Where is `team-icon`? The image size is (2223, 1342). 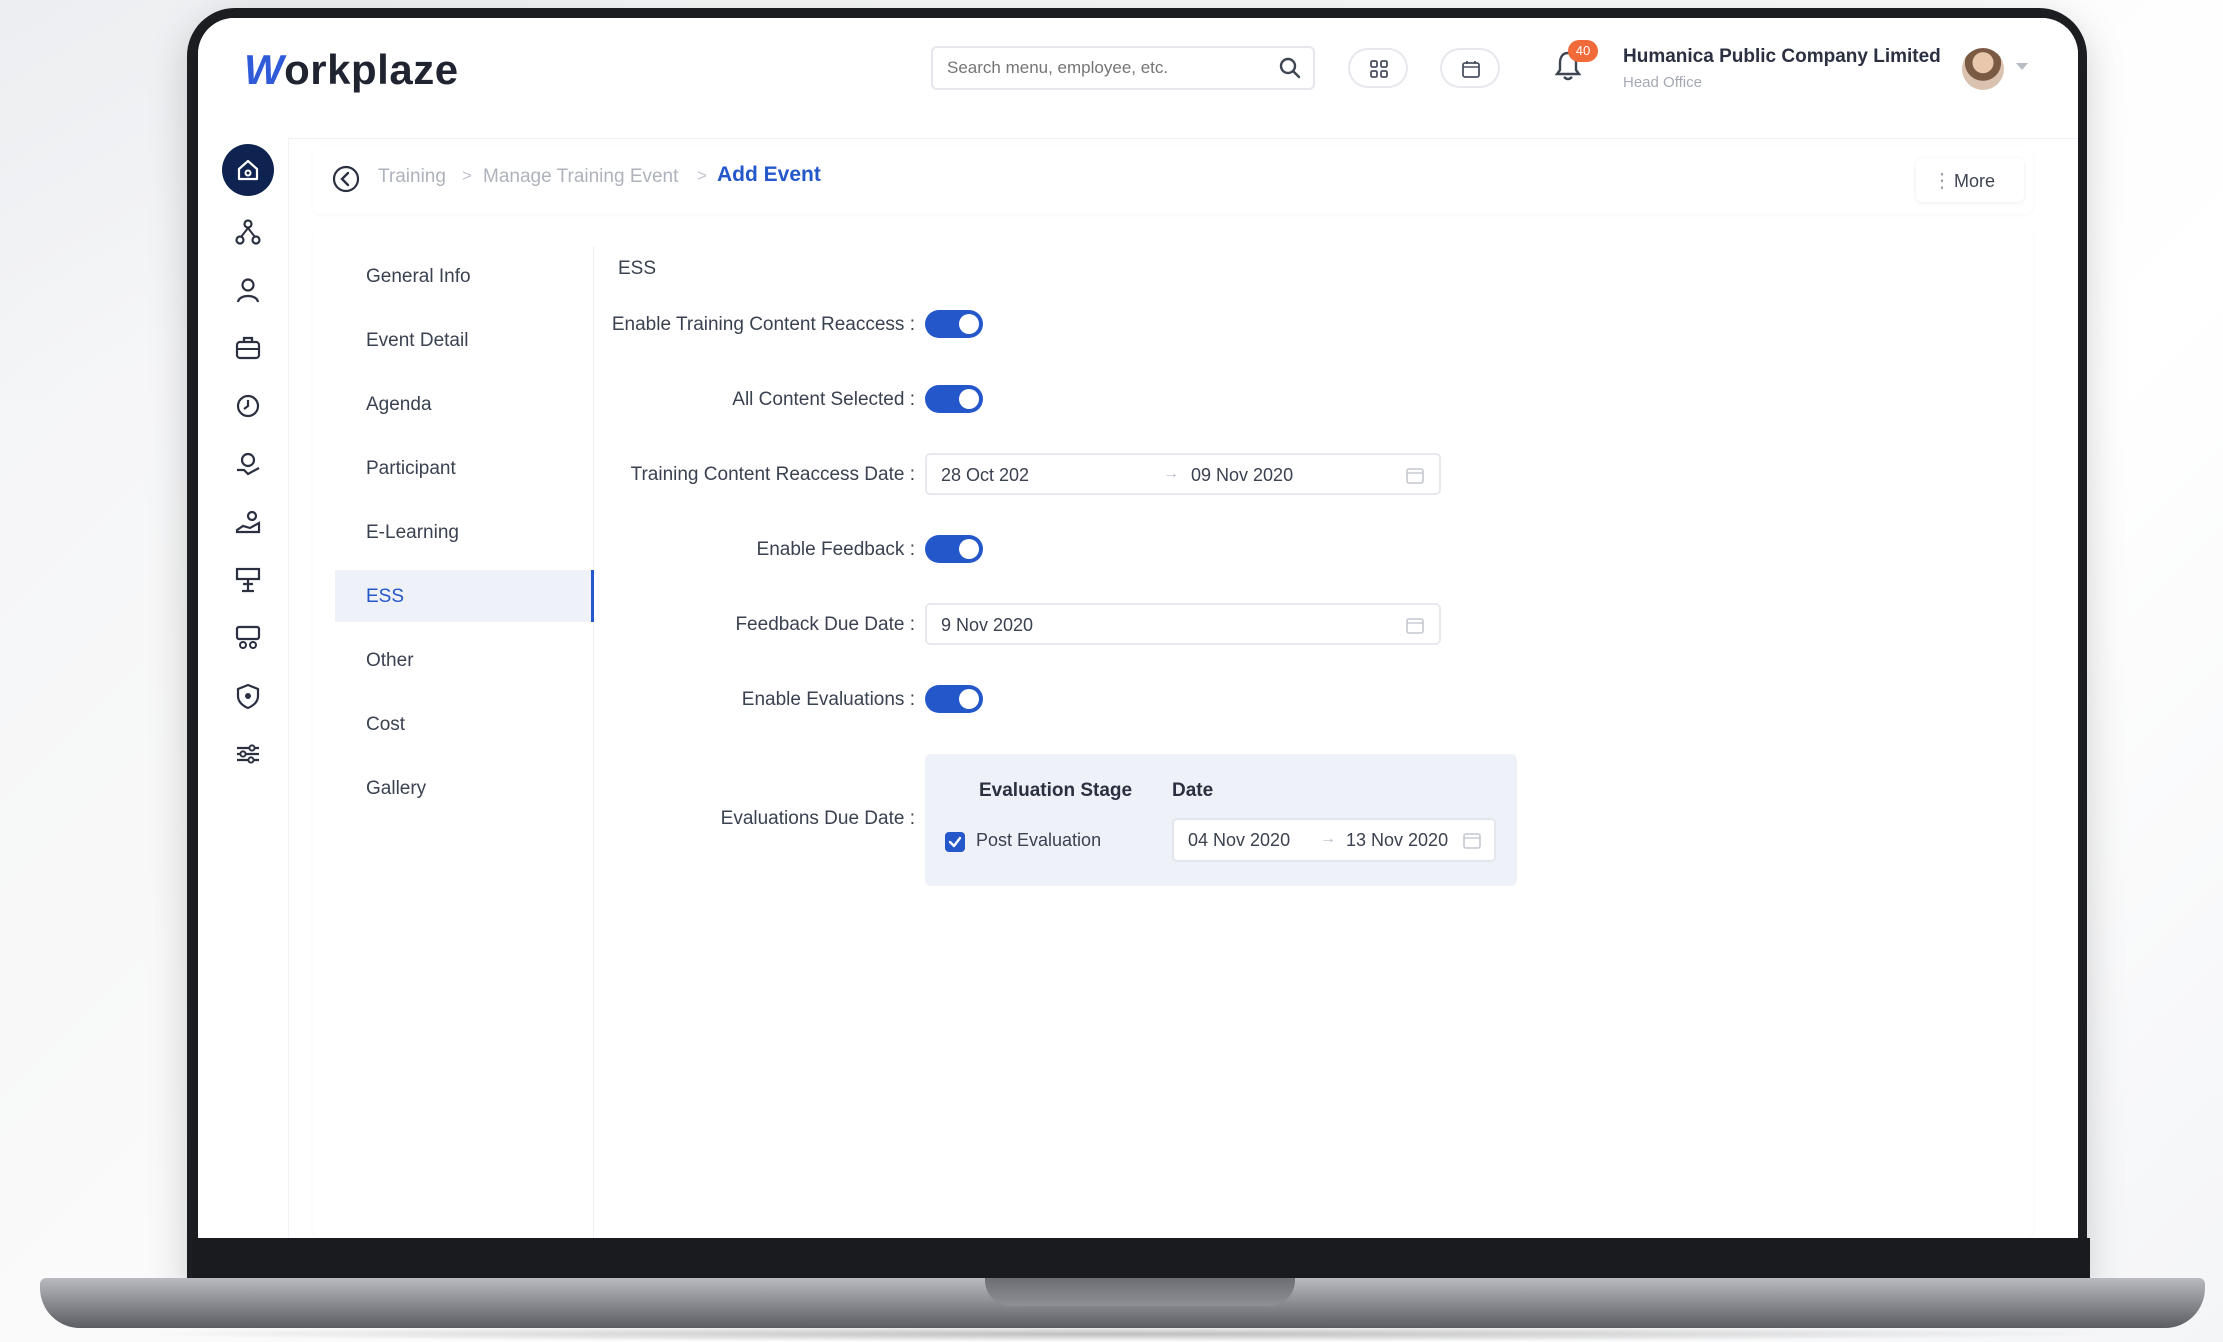
team-icon is located at coordinates (248, 638).